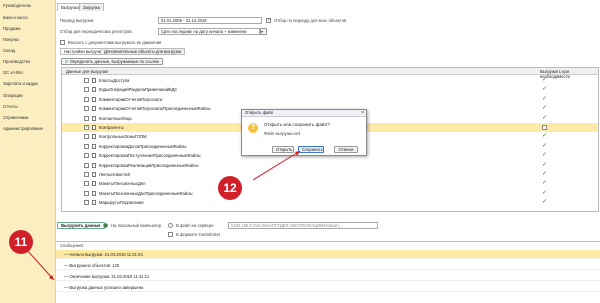 The height and width of the screenshot is (303, 600). Describe the element at coordinates (310, 20) in the screenshot. I see `filter-period-label: Отбор по периоду для всех объектов` at that location.